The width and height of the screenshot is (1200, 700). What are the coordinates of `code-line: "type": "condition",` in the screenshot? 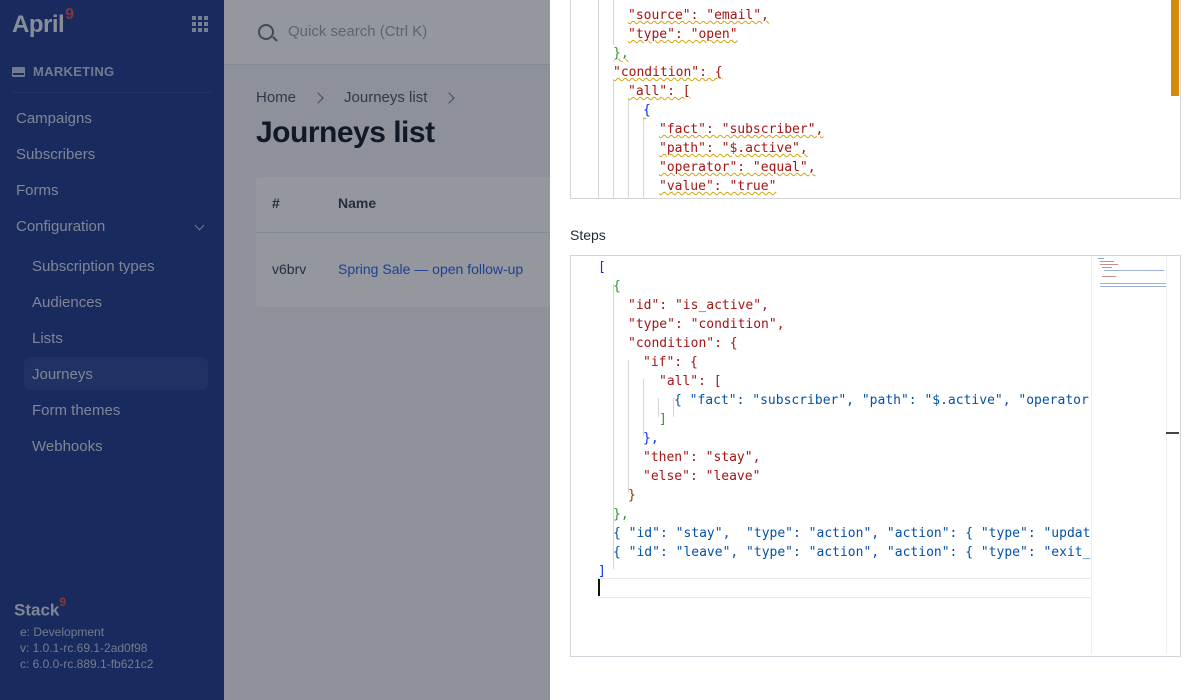 It's located at (706, 324).